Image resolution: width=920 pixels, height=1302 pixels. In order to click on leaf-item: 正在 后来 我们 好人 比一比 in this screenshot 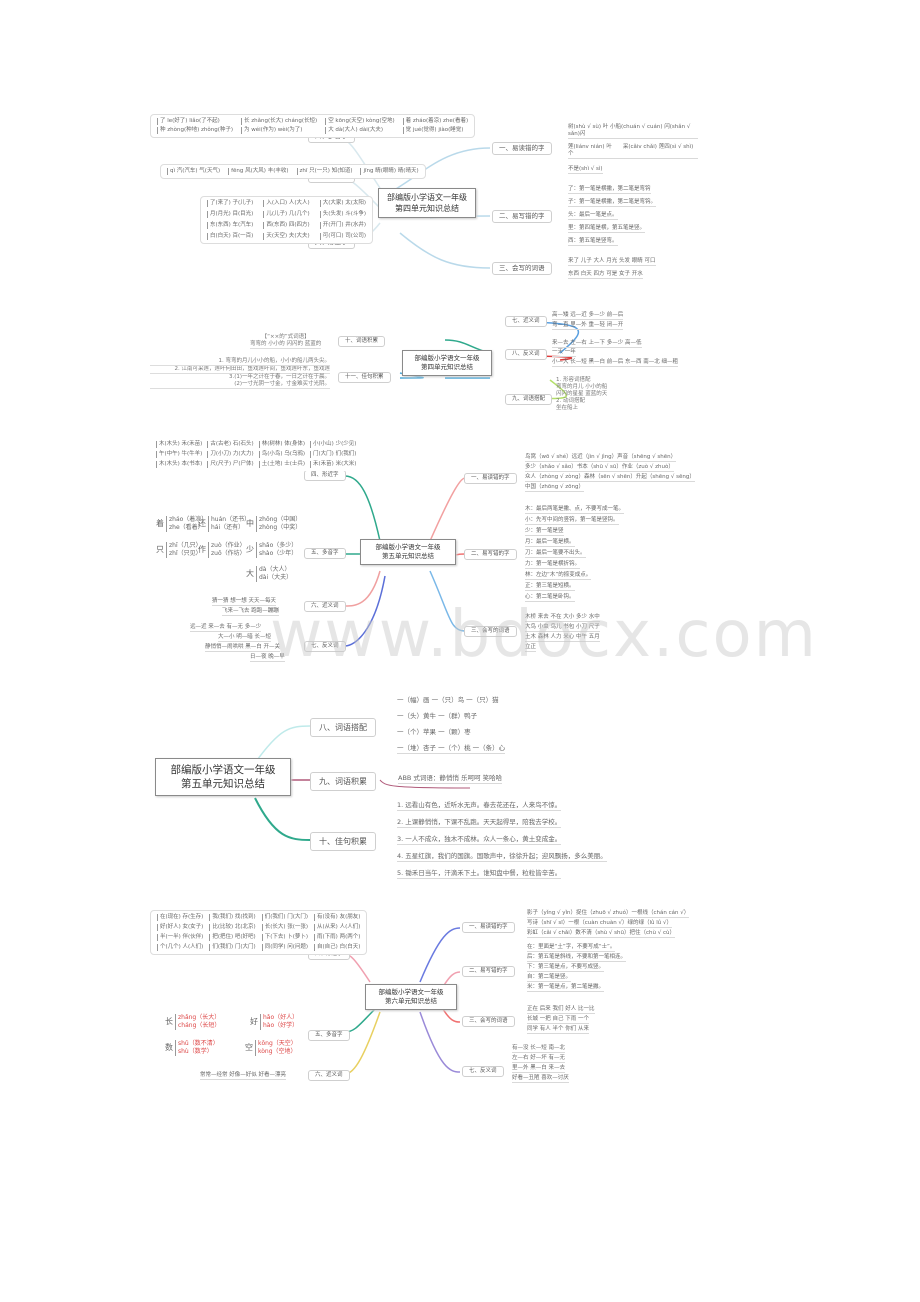, I will do `click(561, 1010)`.